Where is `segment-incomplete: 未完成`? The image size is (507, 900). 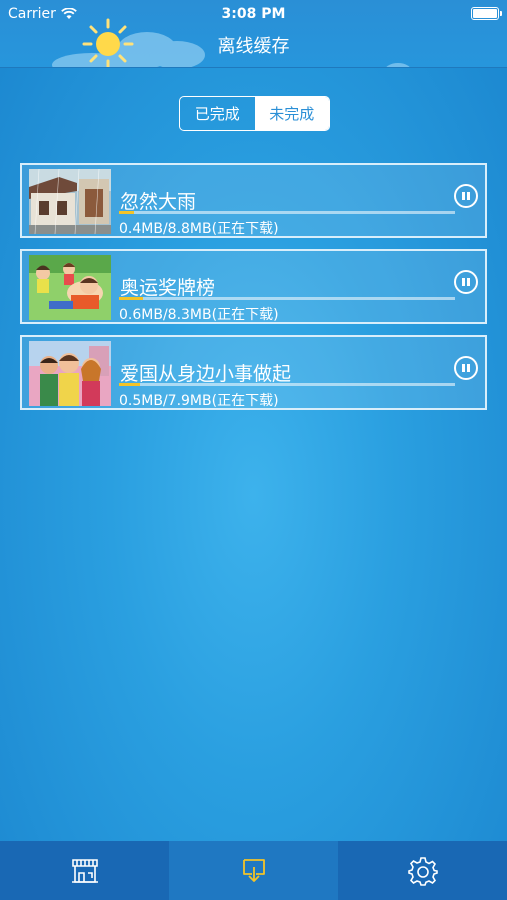
segment-incomplete: 未完成 is located at coordinates (291, 113).